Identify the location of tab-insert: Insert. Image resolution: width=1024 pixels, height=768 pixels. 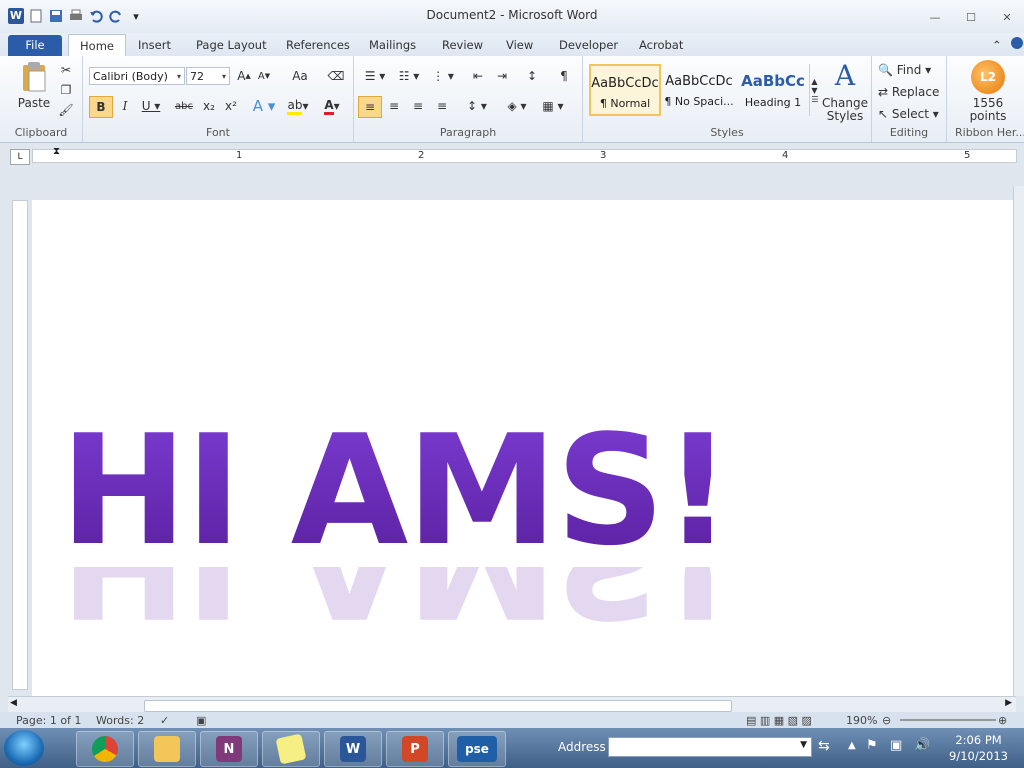
(154, 45).